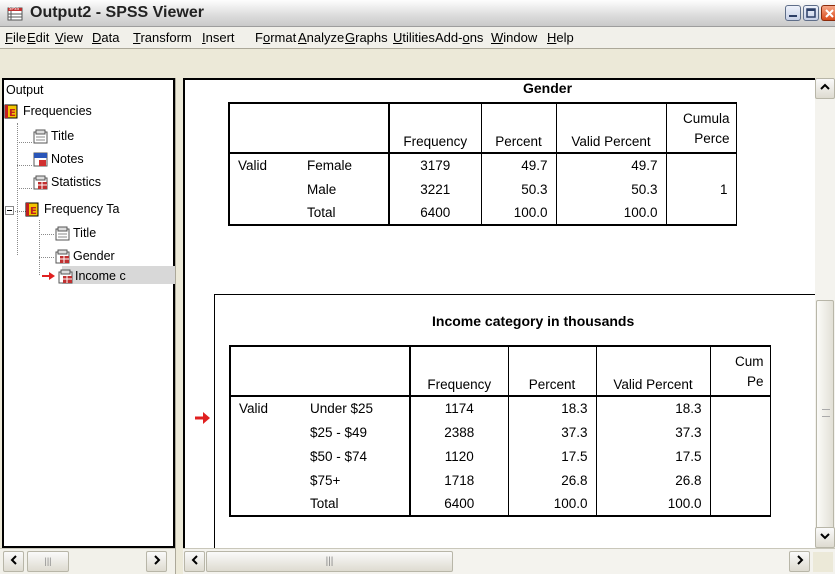 The image size is (835, 574). I want to click on outline-item-frequencies: Frequencies, so click(57, 111).